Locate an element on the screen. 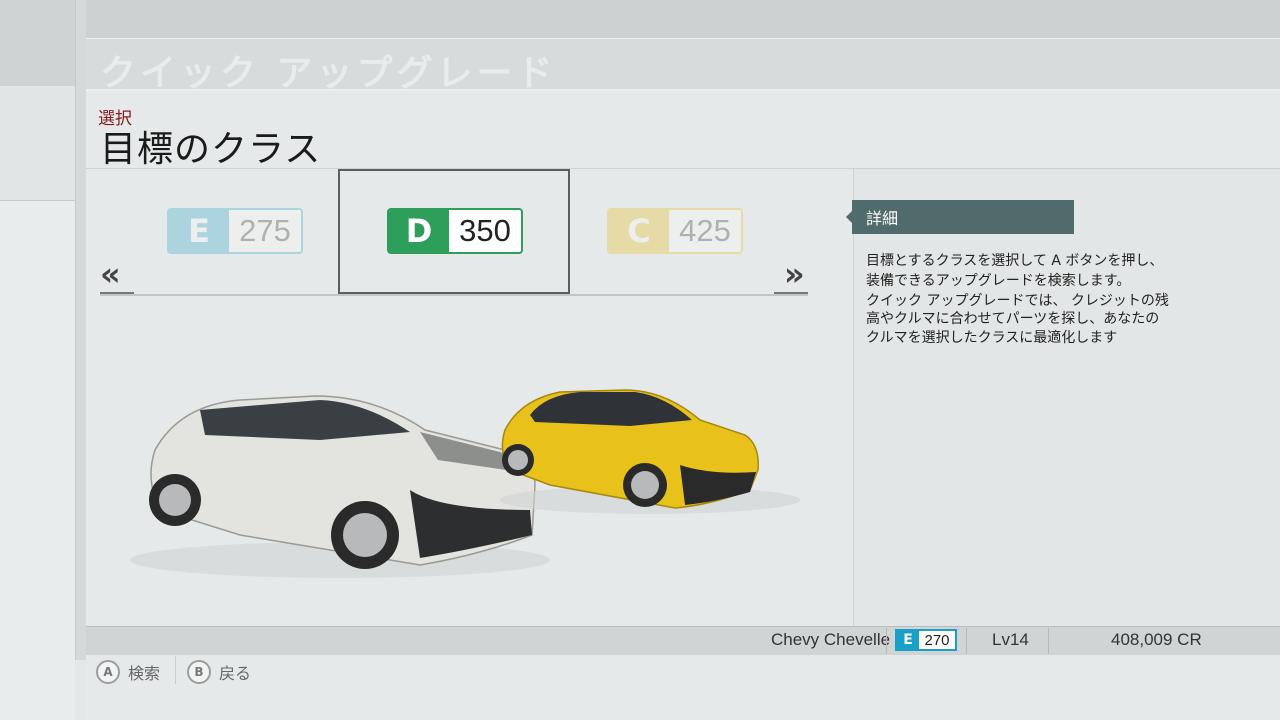  search-button: A 検索 is located at coordinates (128, 672).